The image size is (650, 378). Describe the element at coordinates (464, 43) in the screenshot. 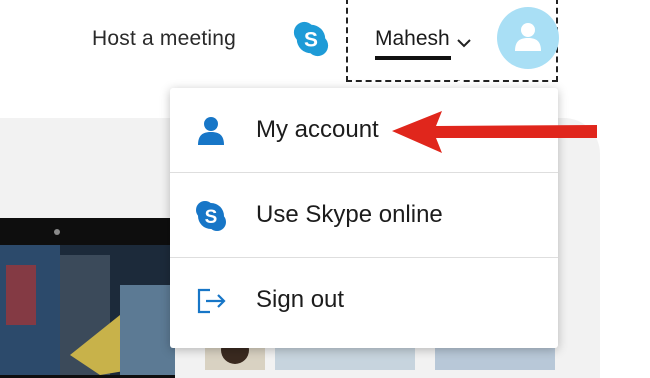

I see `chevron-down-icon` at that location.